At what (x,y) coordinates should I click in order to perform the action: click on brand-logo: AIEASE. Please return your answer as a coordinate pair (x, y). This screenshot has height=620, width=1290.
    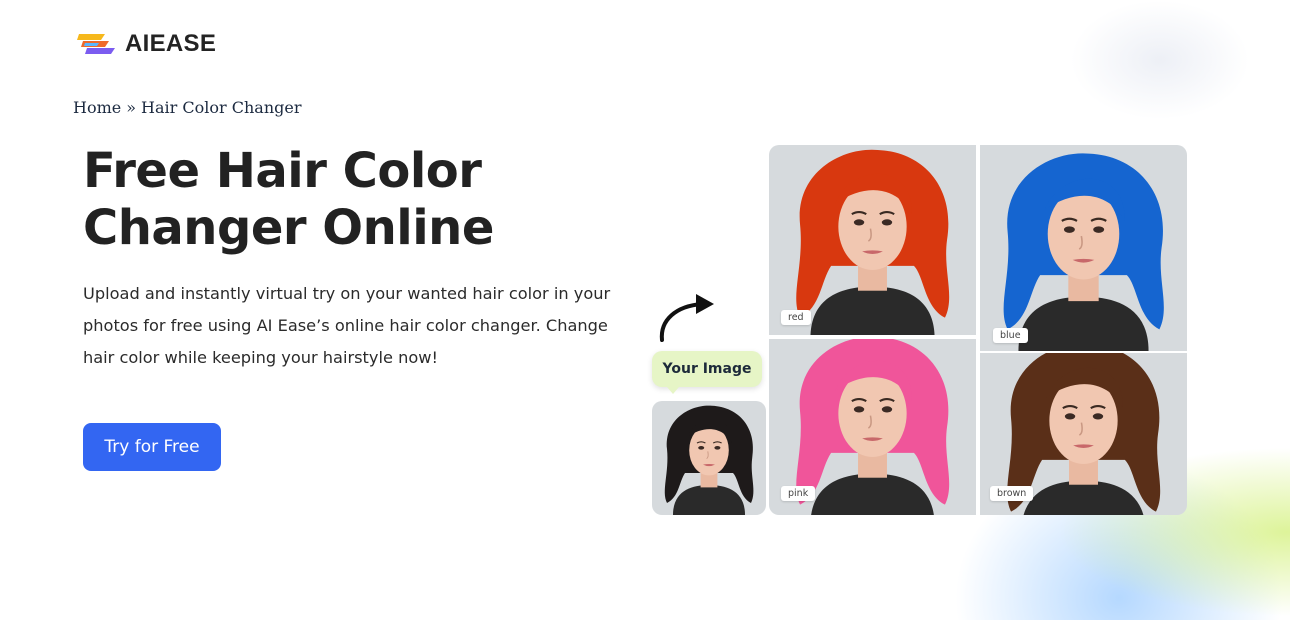
    Looking at the image, I should click on (146, 44).